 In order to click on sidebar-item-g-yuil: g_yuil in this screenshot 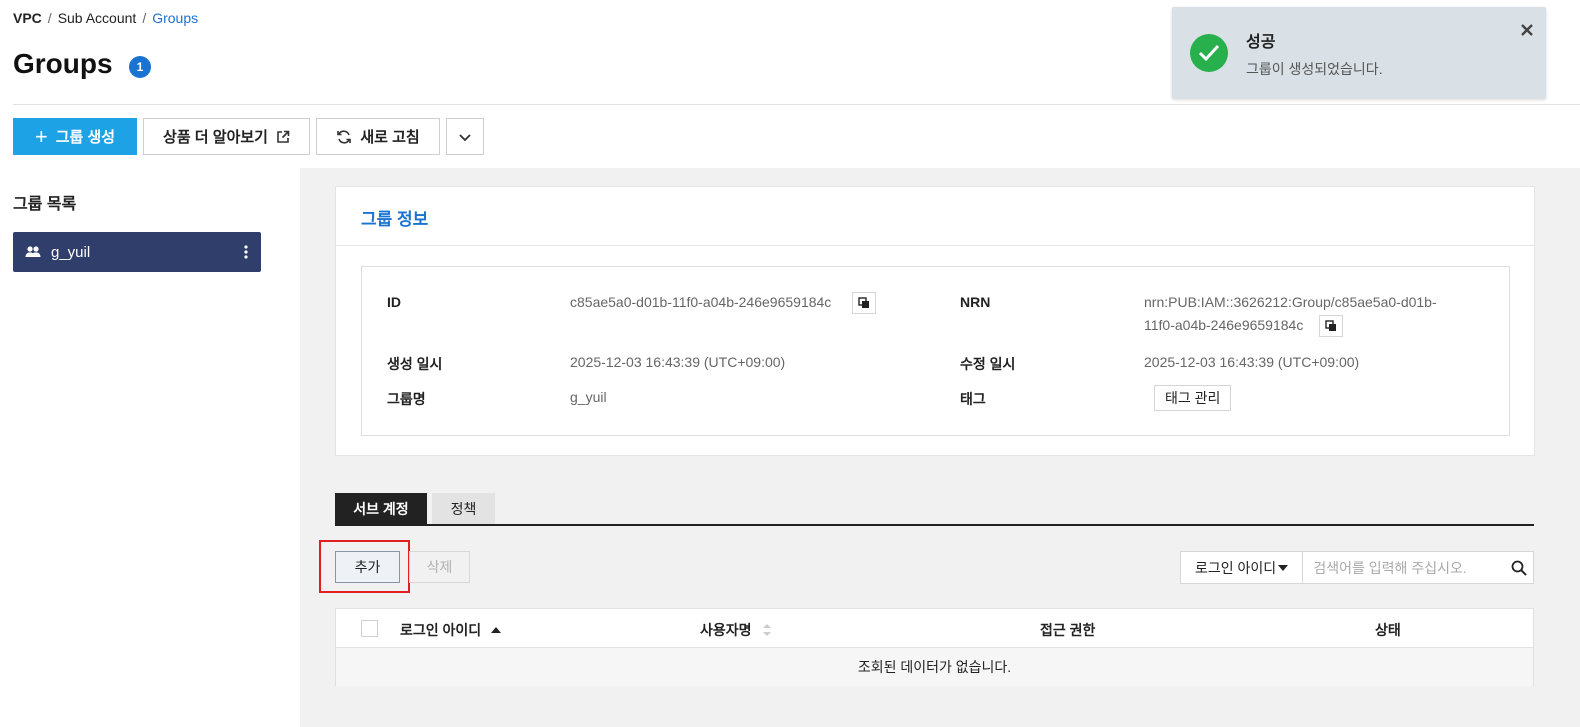, I will do `click(137, 252)`.